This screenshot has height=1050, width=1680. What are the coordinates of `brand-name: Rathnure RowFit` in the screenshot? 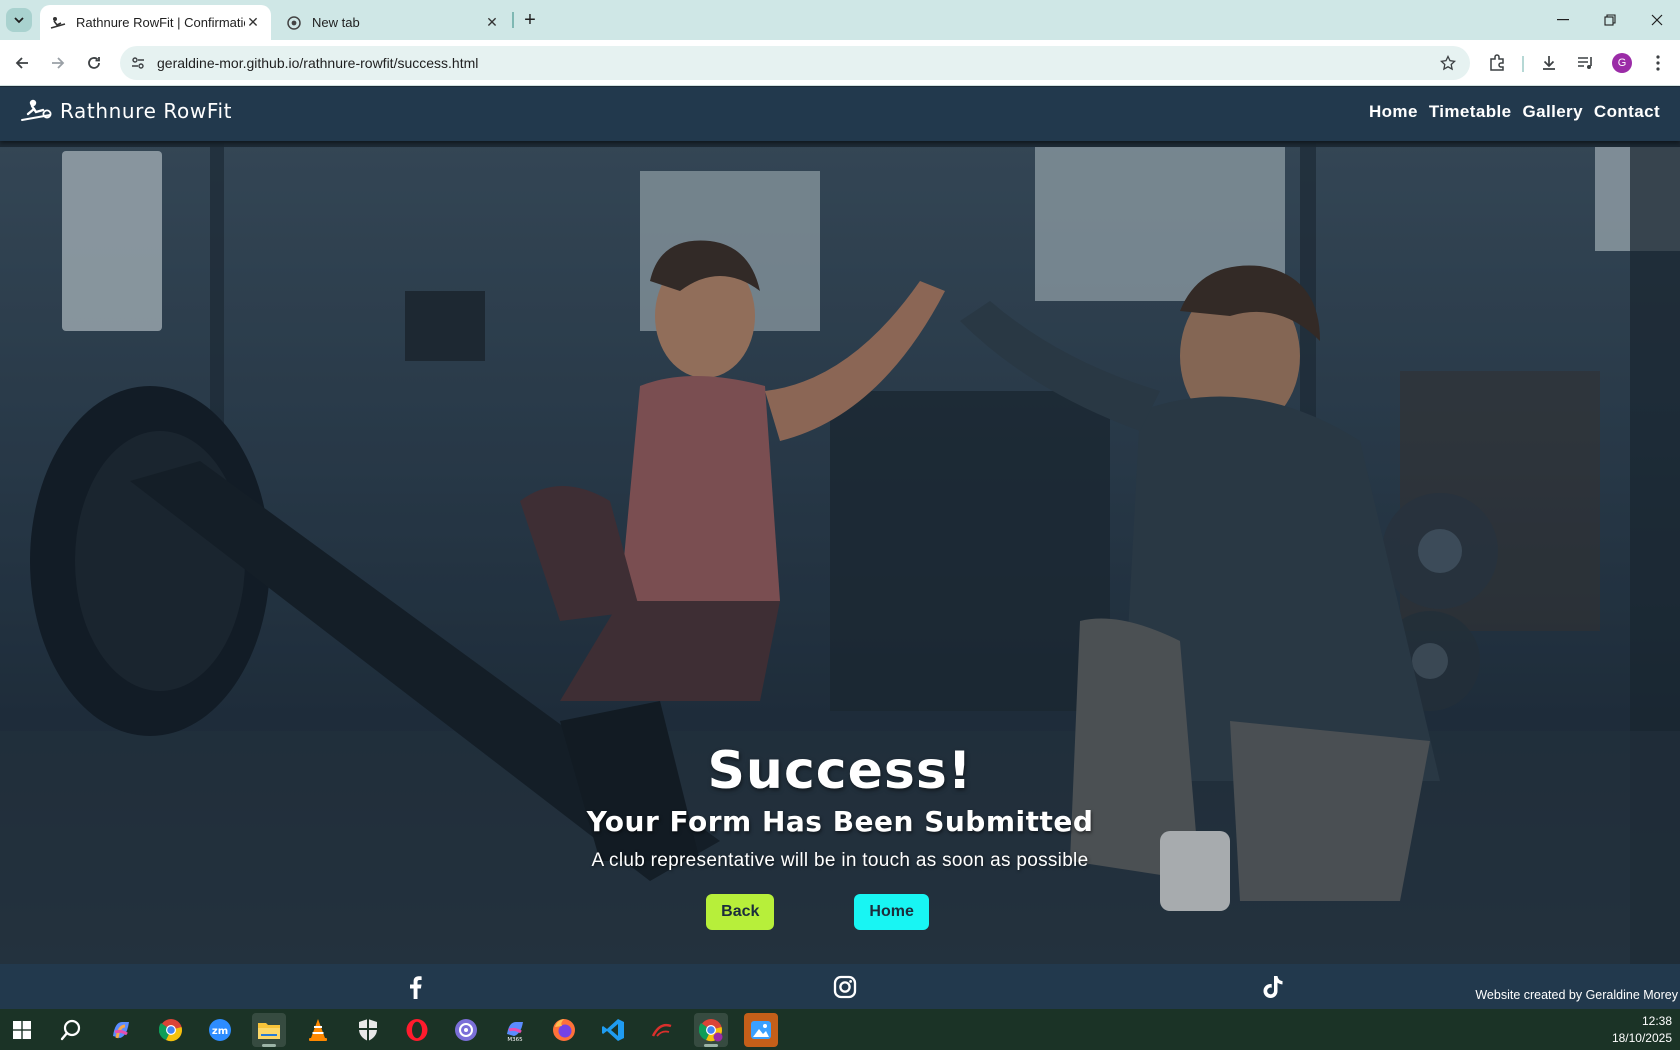 It's located at (146, 111).